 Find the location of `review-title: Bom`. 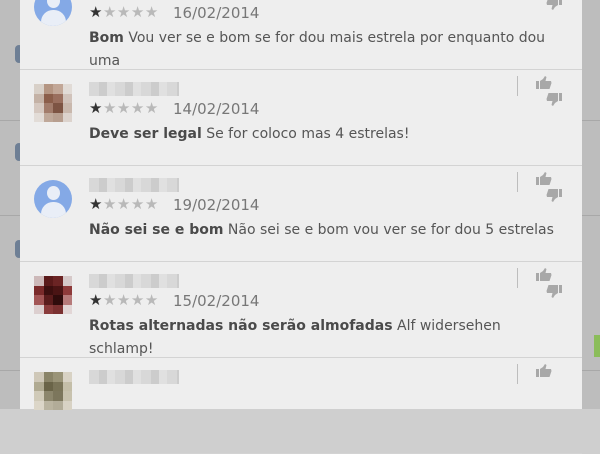

review-title: Bom is located at coordinates (106, 38).